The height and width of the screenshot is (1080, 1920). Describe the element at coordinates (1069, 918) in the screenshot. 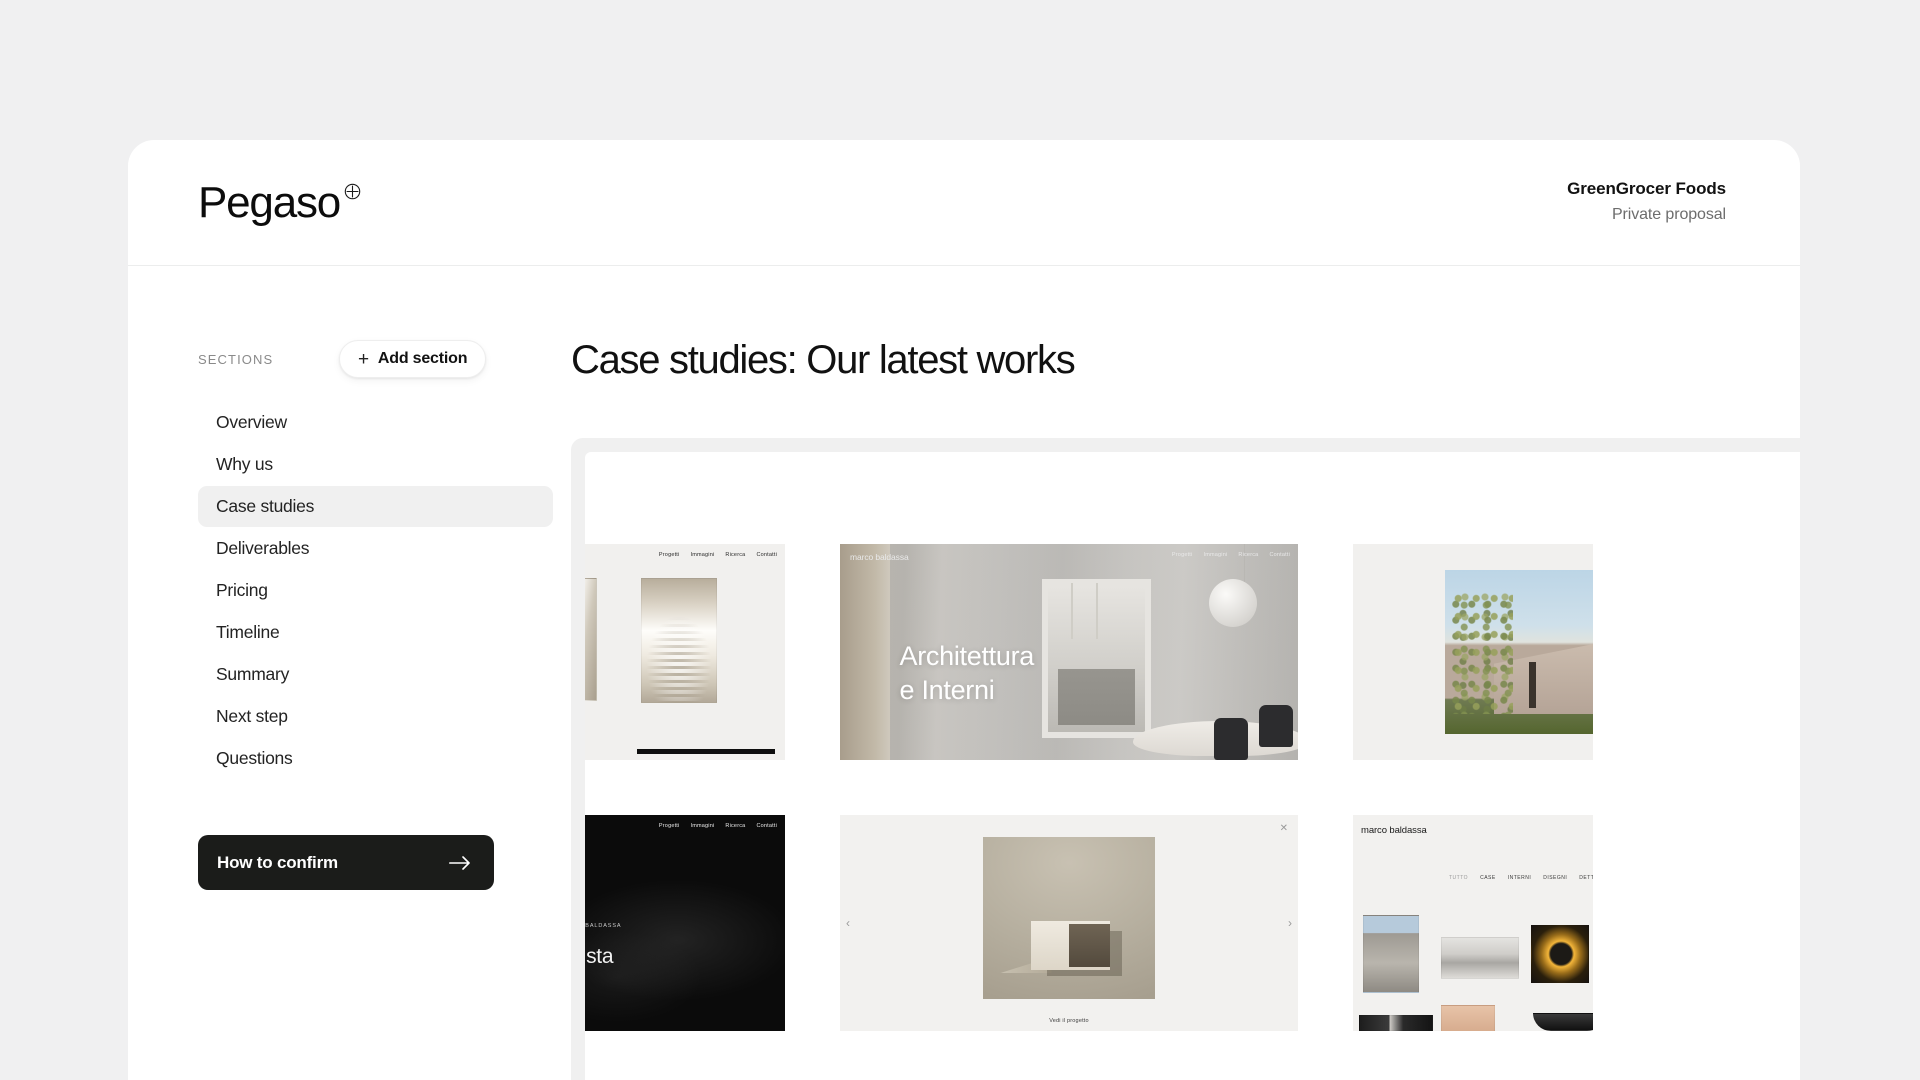

I see `model-photo` at that location.